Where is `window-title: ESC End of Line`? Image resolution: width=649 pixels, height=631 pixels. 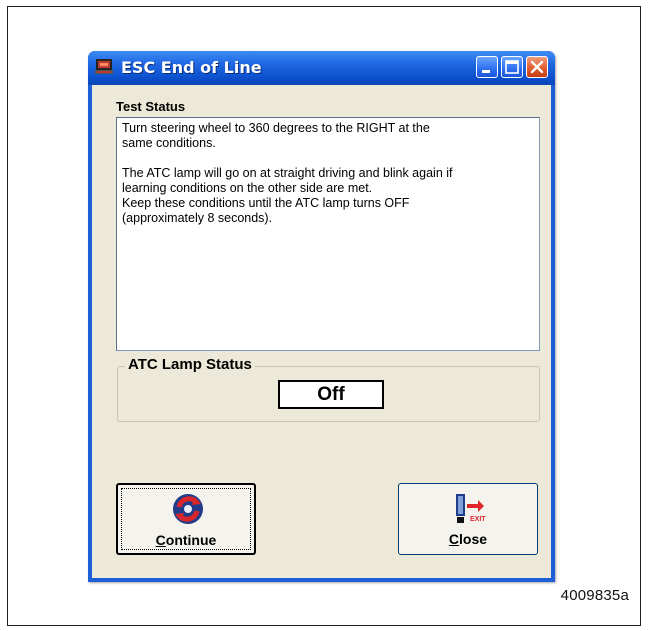
window-title: ESC End of Line is located at coordinates (191, 67).